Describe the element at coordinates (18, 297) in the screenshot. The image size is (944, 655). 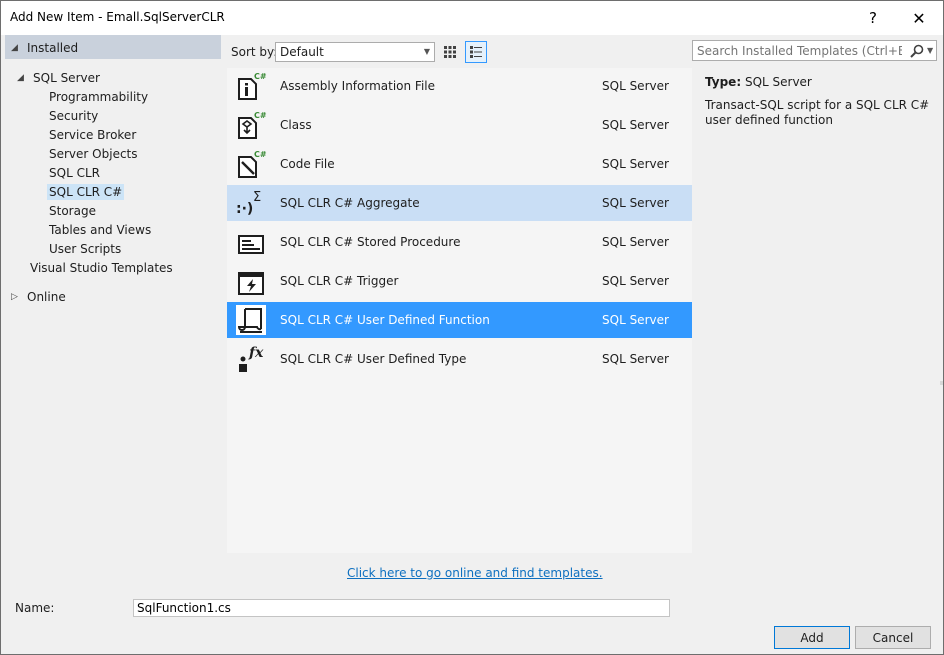
I see `collapsed-arrow-icon: ▷` at that location.